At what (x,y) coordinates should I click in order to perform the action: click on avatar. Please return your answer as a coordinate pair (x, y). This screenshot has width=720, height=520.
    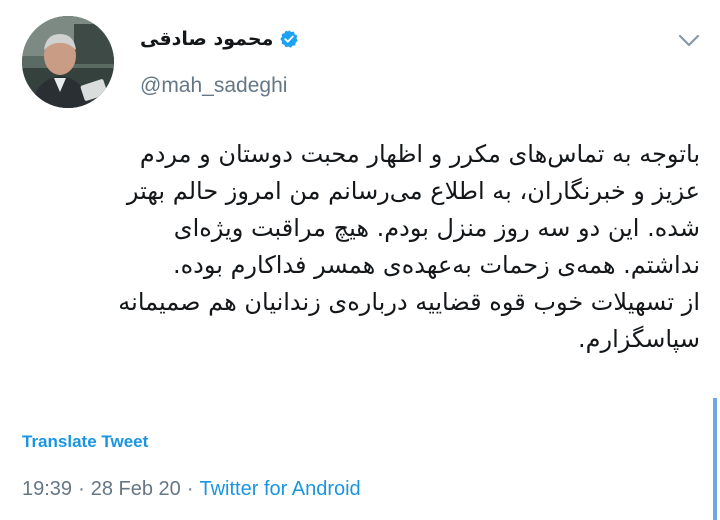
    Looking at the image, I should click on (68, 62).